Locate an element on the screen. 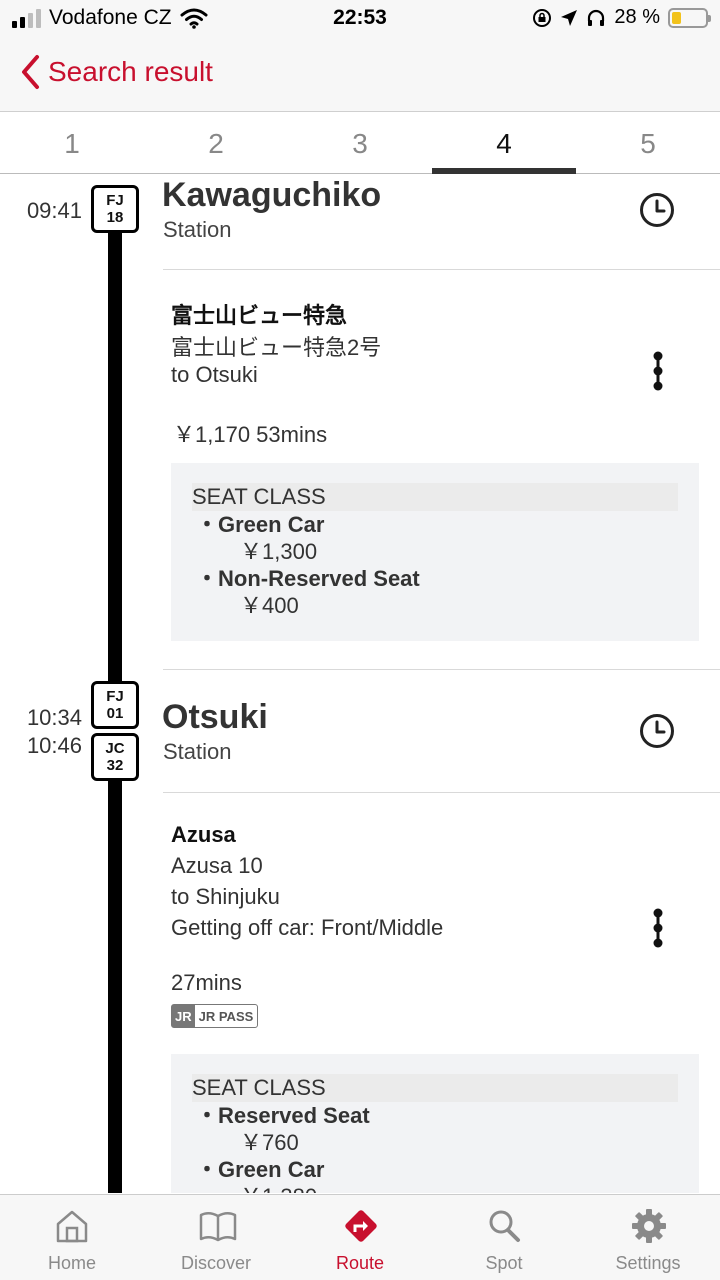 This screenshot has width=720, height=1280. search-icon is located at coordinates (504, 1226).